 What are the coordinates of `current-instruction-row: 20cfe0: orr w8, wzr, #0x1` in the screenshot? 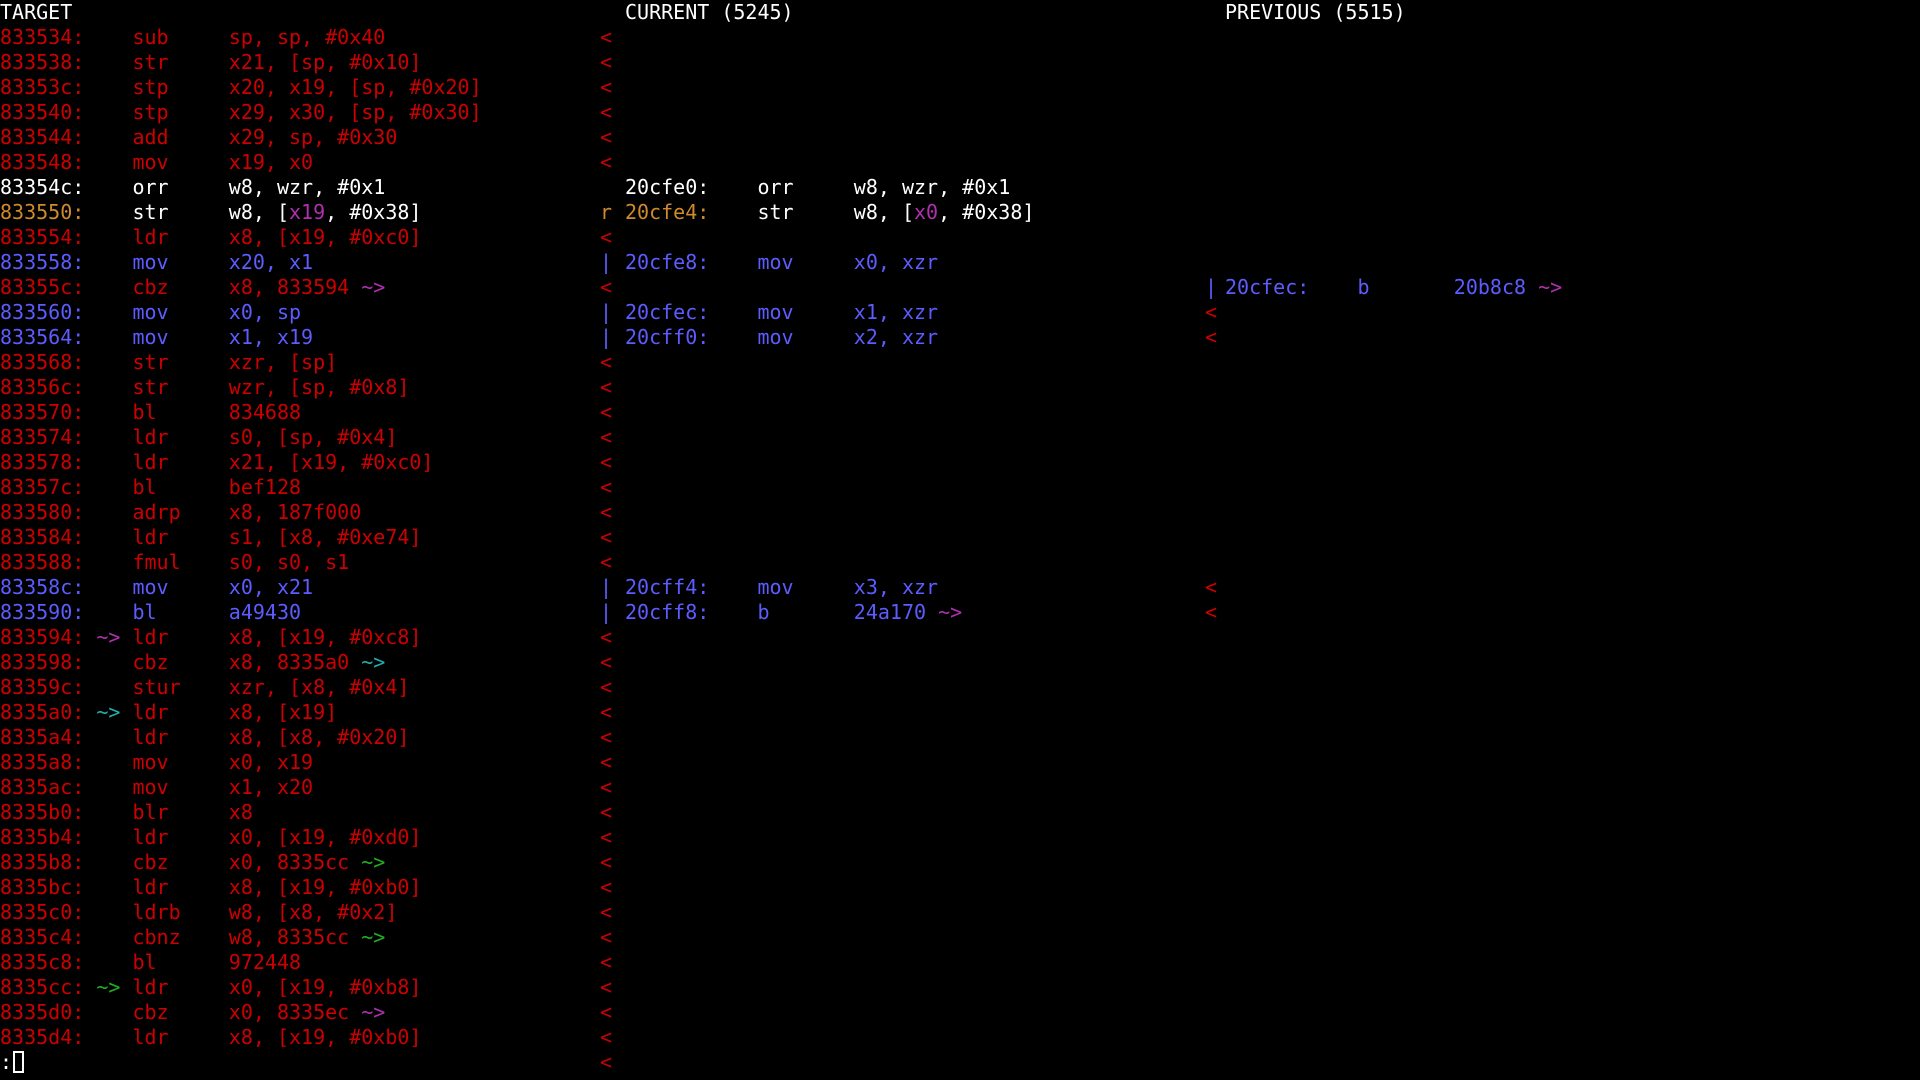 It's located at (818, 187).